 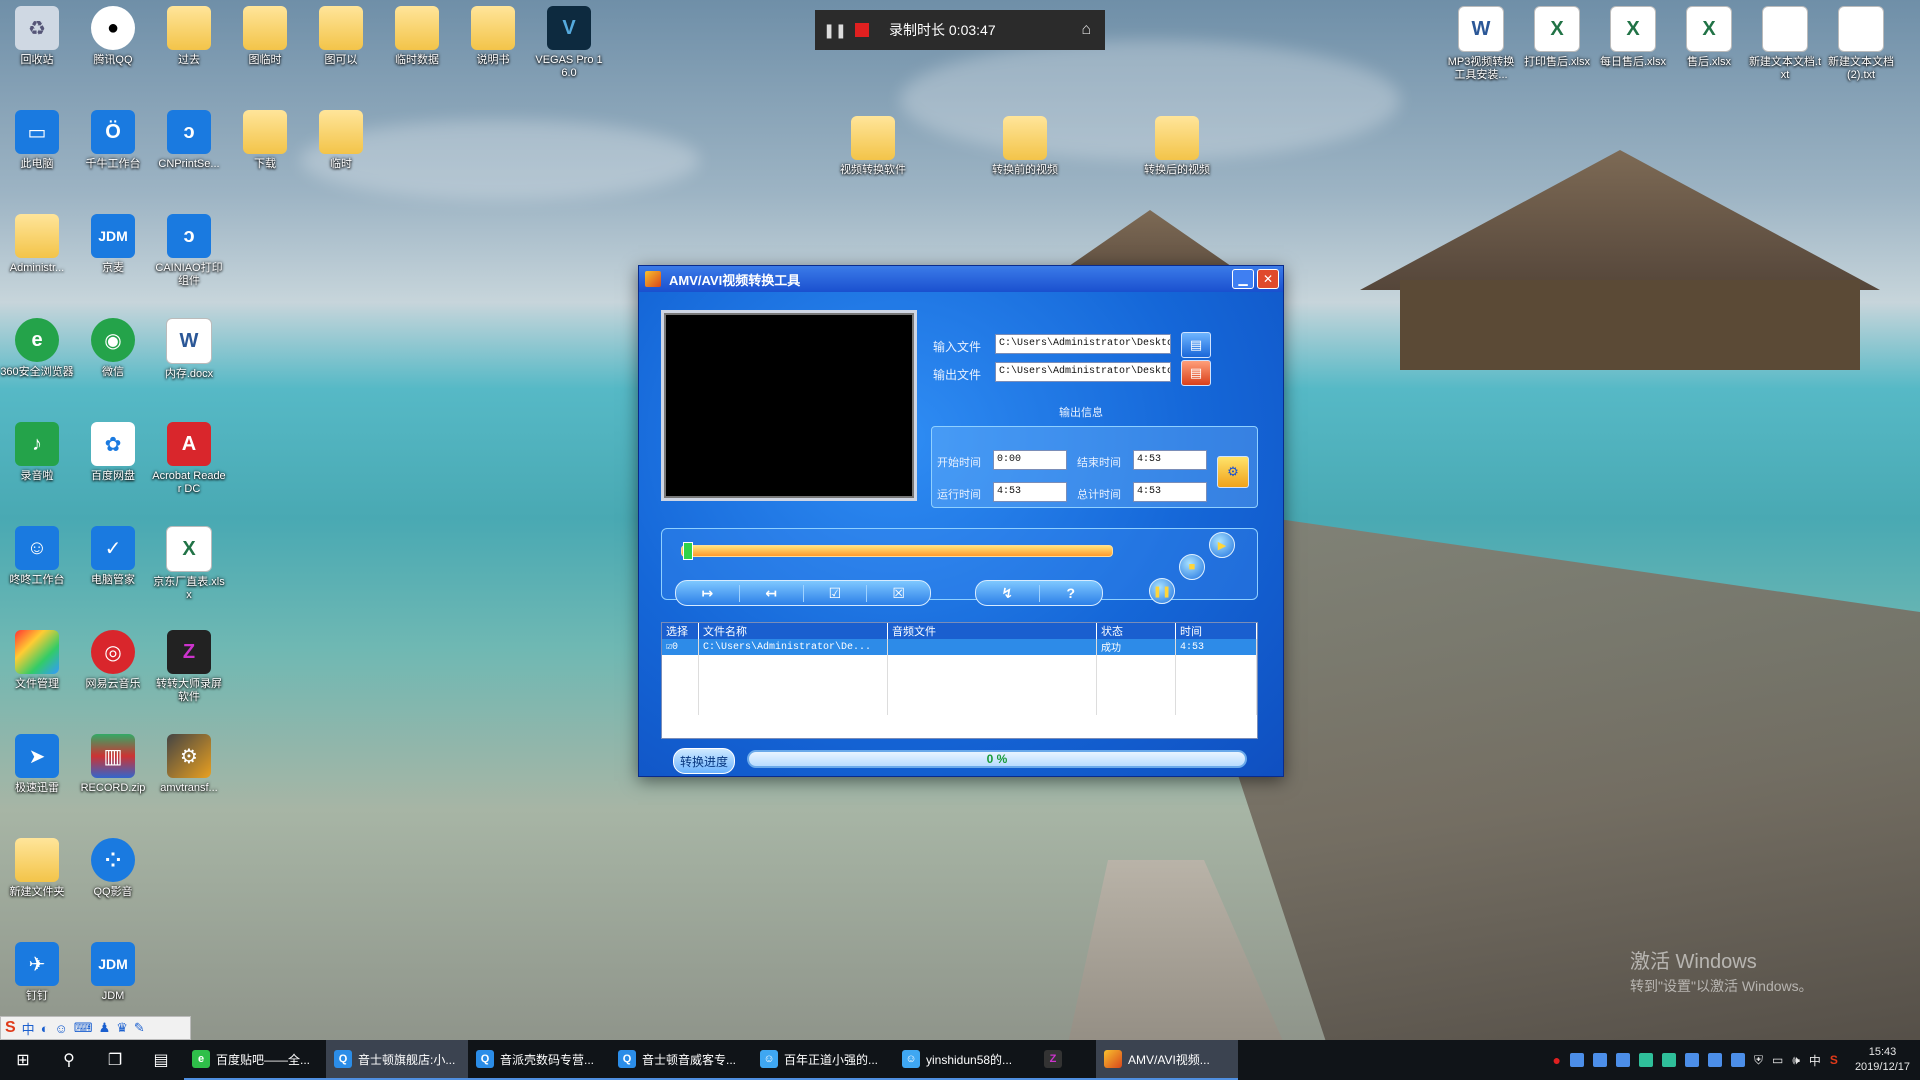 What do you see at coordinates (1861, 44) in the screenshot?
I see `desktop-icon: 新建文本文档(2).txt` at bounding box center [1861, 44].